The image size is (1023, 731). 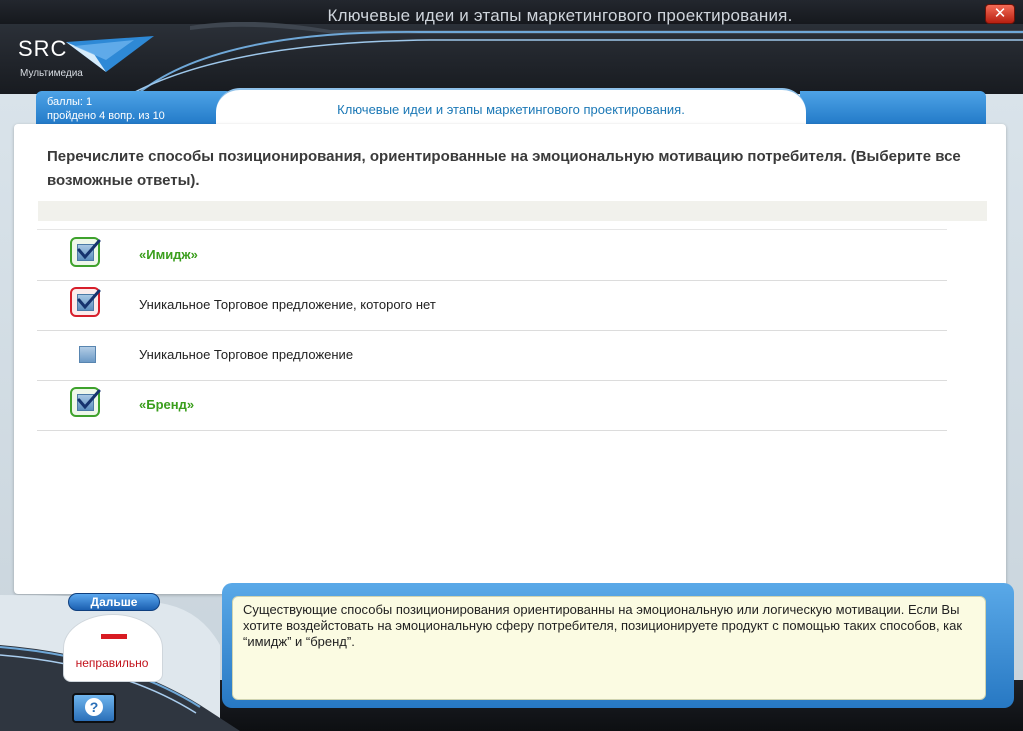 I want to click on answer-checkbox-wrong, so click(x=85, y=302).